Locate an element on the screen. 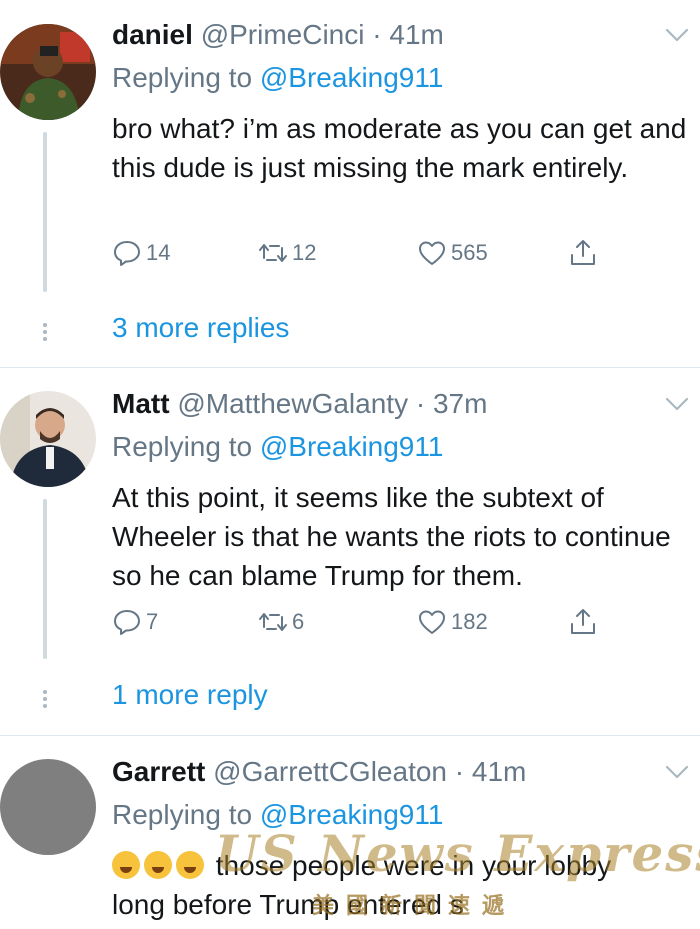 This screenshot has width=700, height=929. timestamp: · 37m is located at coordinates (451, 403).